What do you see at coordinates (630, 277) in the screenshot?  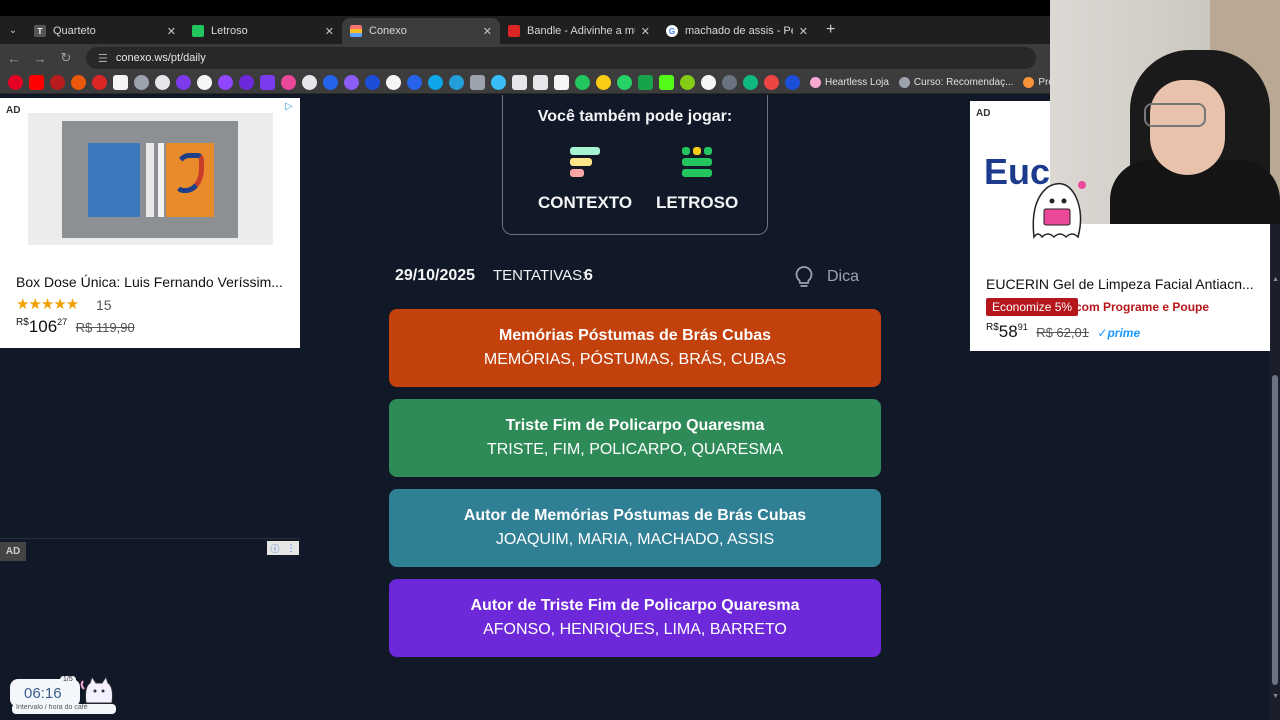 I see `game-status: 29/10/2025 TENTATIVAS: 6 Dica` at bounding box center [630, 277].